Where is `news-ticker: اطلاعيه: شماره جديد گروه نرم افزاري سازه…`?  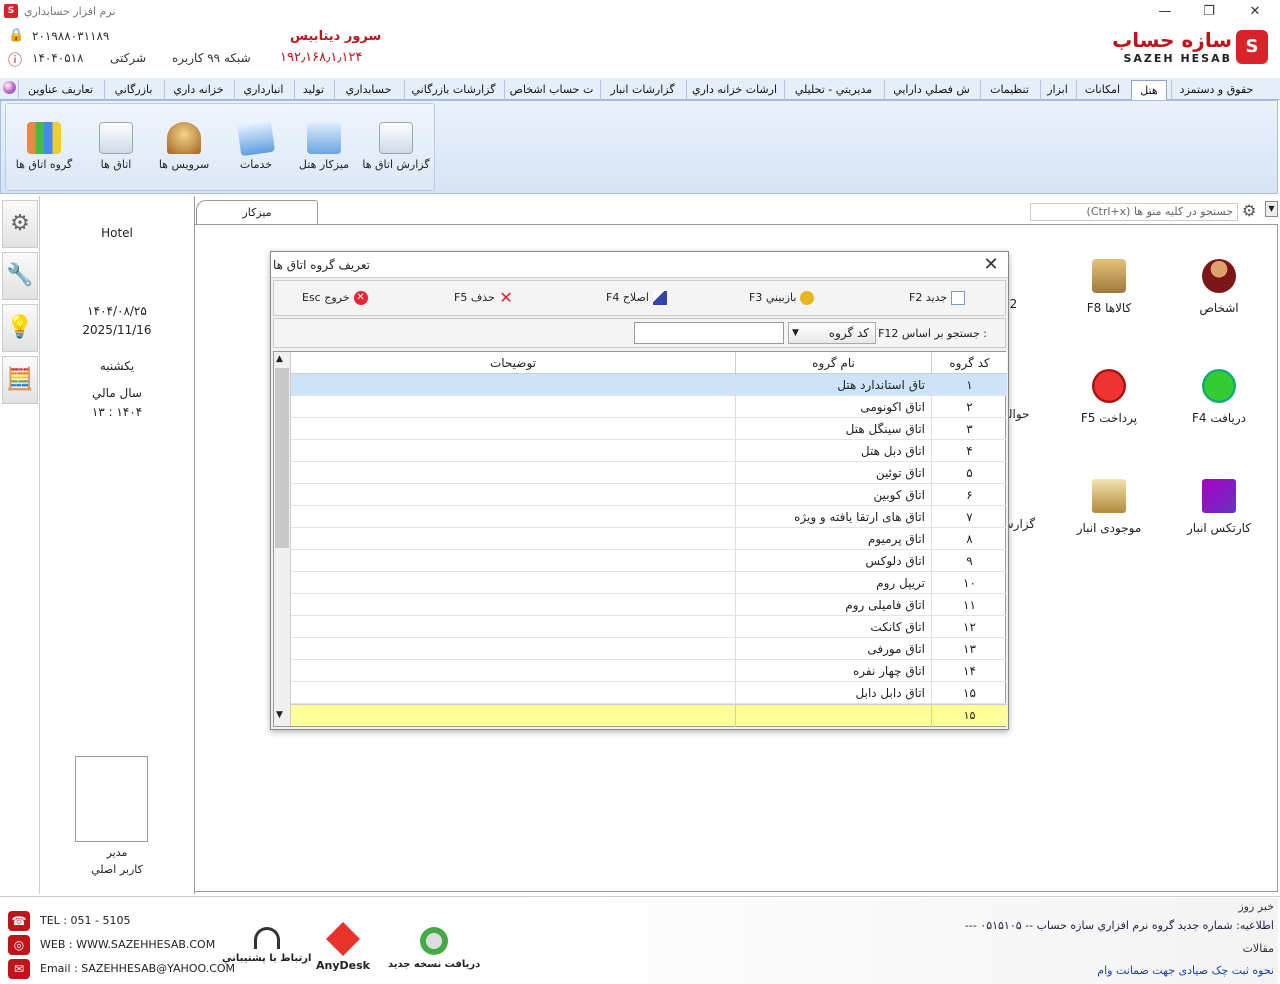
news-ticker: اطلاعيه: شماره جديد گروه نرم افزاري سازه… is located at coordinates (1119, 925).